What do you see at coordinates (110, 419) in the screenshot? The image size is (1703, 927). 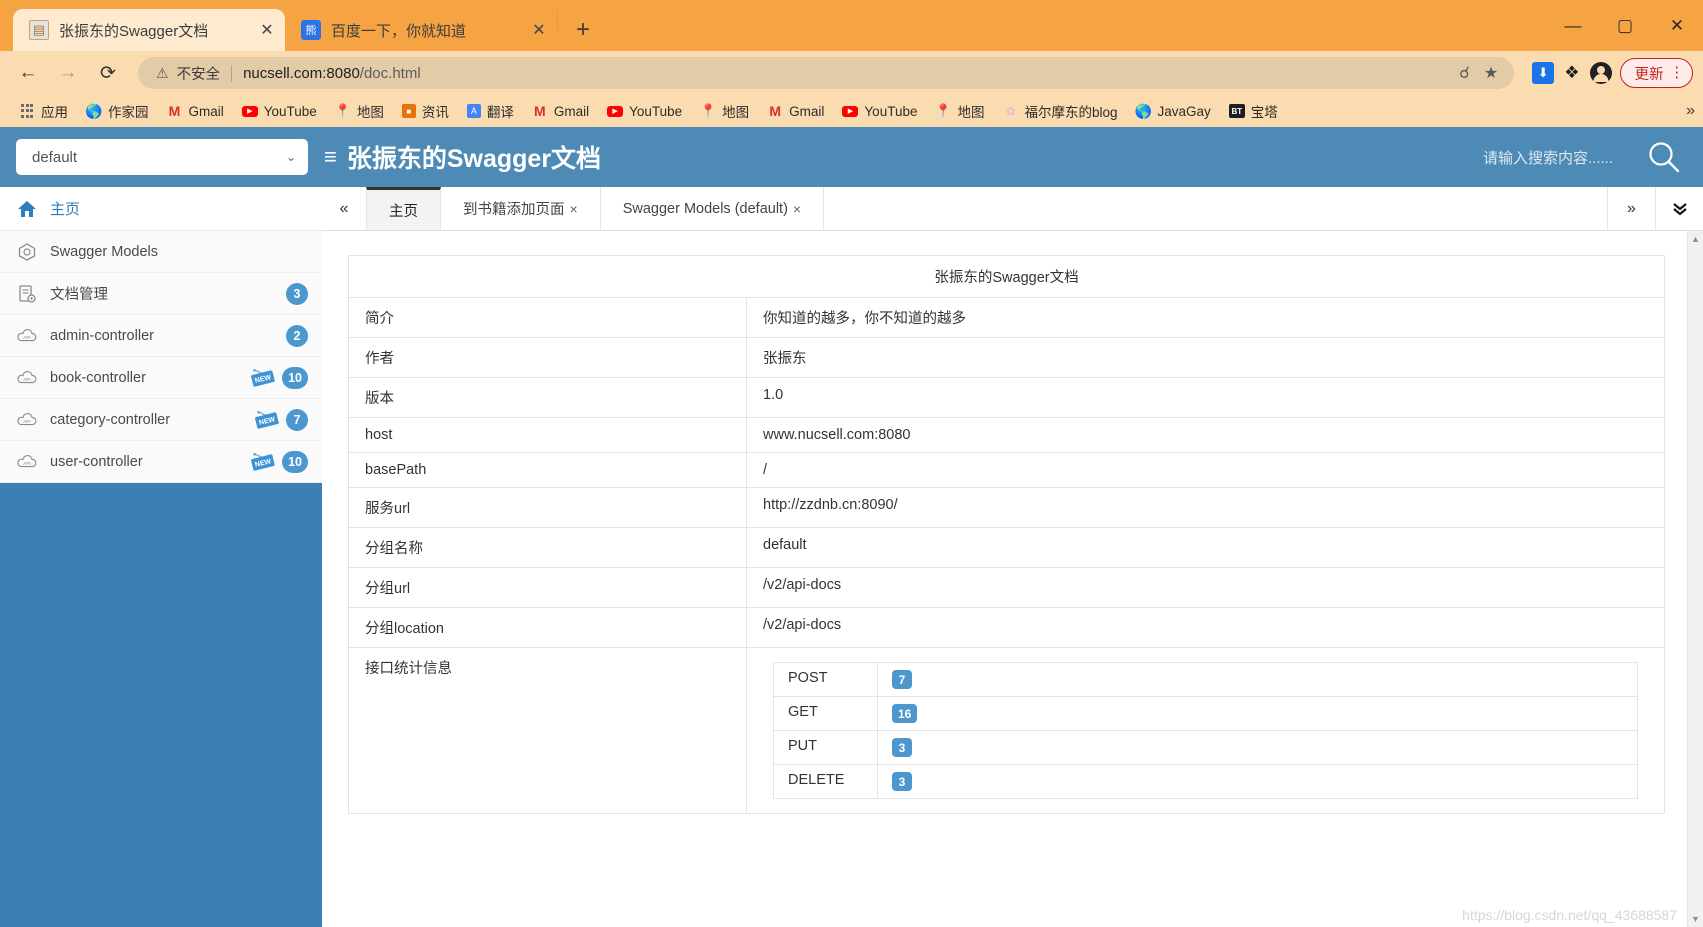 I see `sidebar-item-label: category-controller` at bounding box center [110, 419].